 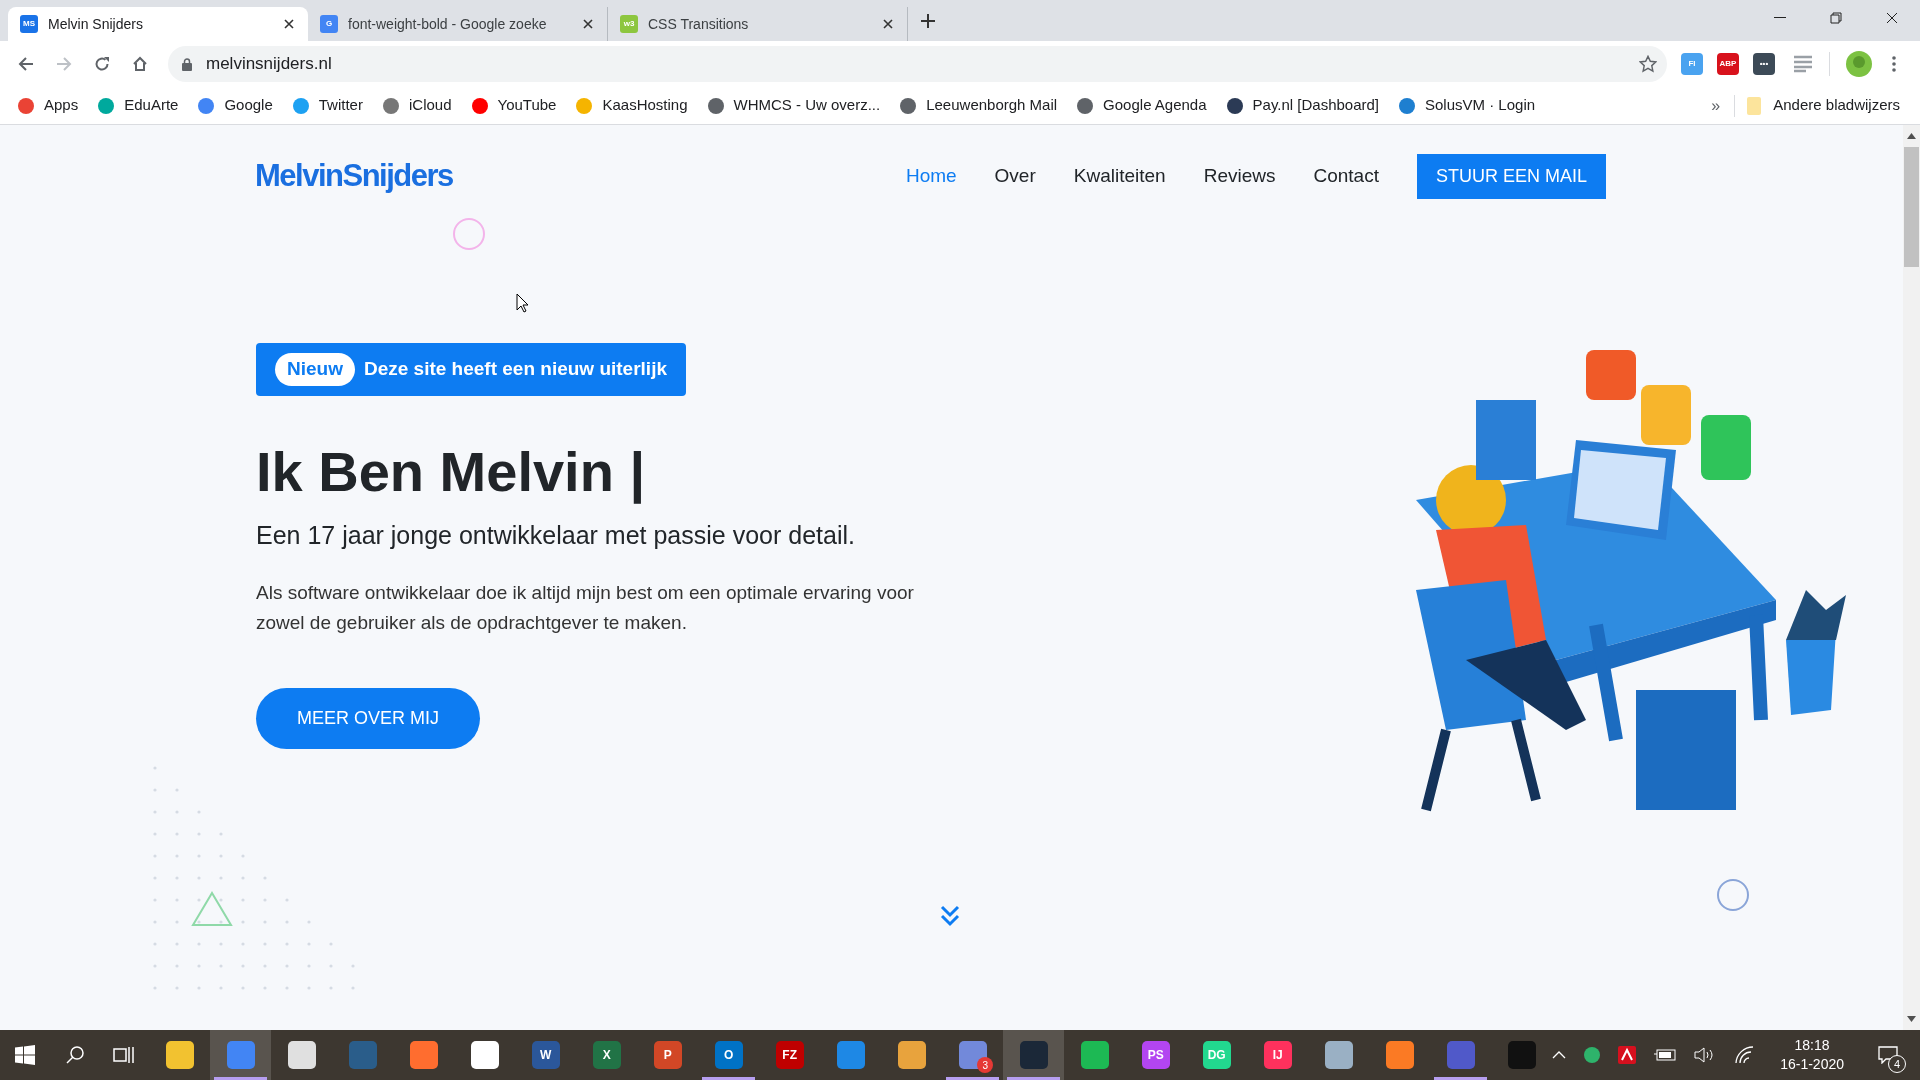 I want to click on clock-date: 16-1-2020, so click(x=1812, y=1064).